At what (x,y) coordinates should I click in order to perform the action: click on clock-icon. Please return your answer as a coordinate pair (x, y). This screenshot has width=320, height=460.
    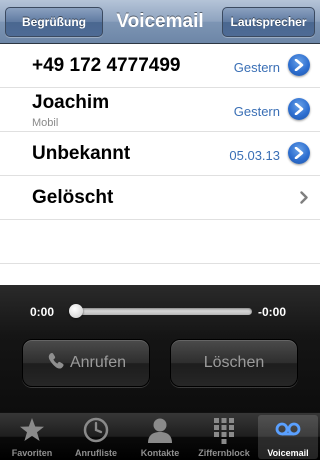
    Looking at the image, I should click on (96, 430).